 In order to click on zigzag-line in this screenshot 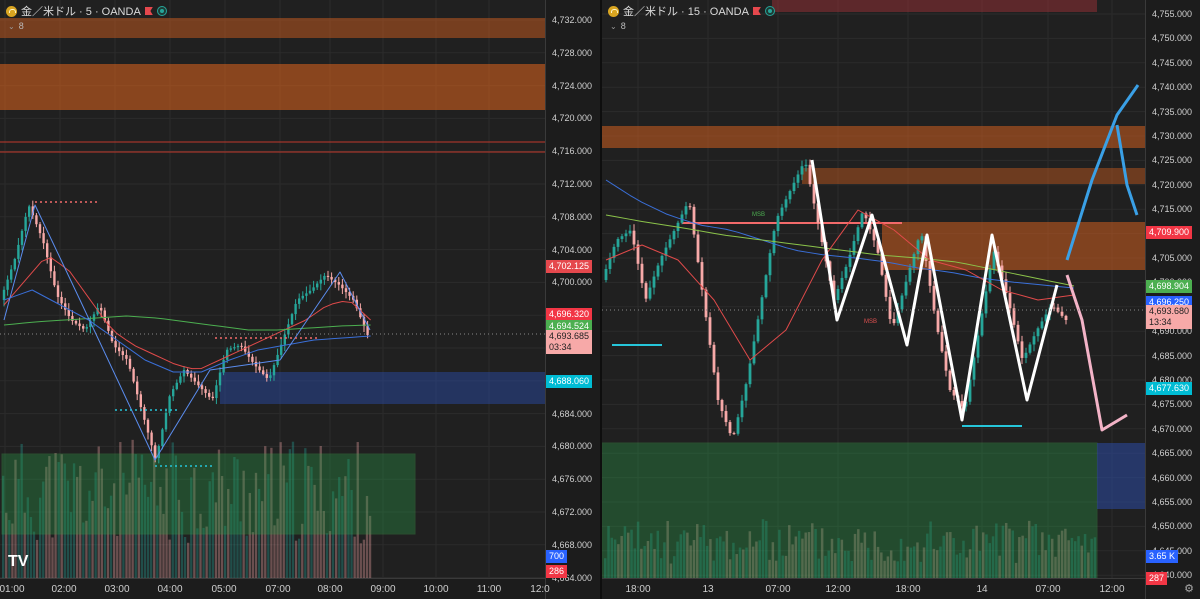, I will do `click(187, 332)`.